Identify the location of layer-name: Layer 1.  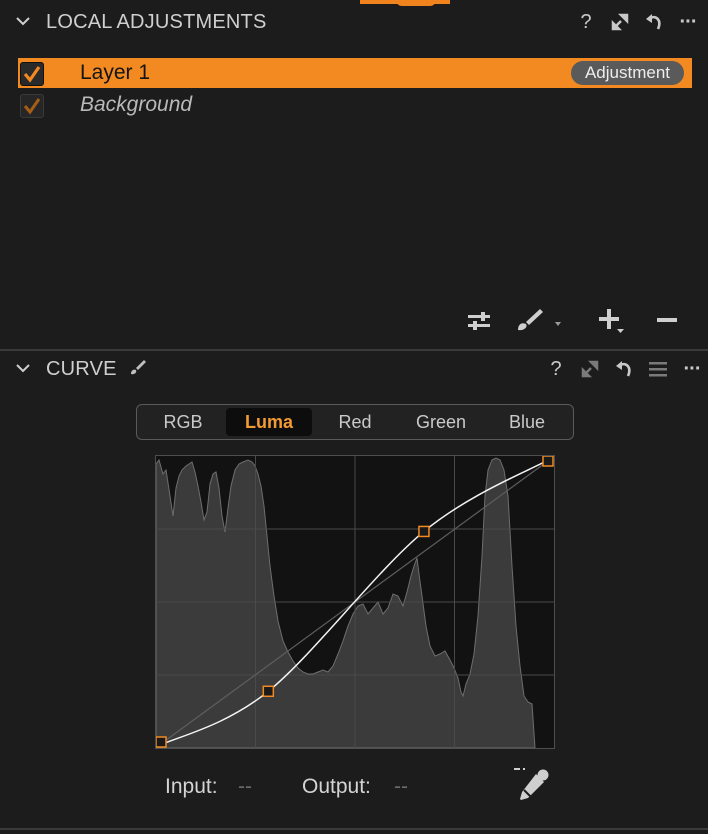
(115, 72).